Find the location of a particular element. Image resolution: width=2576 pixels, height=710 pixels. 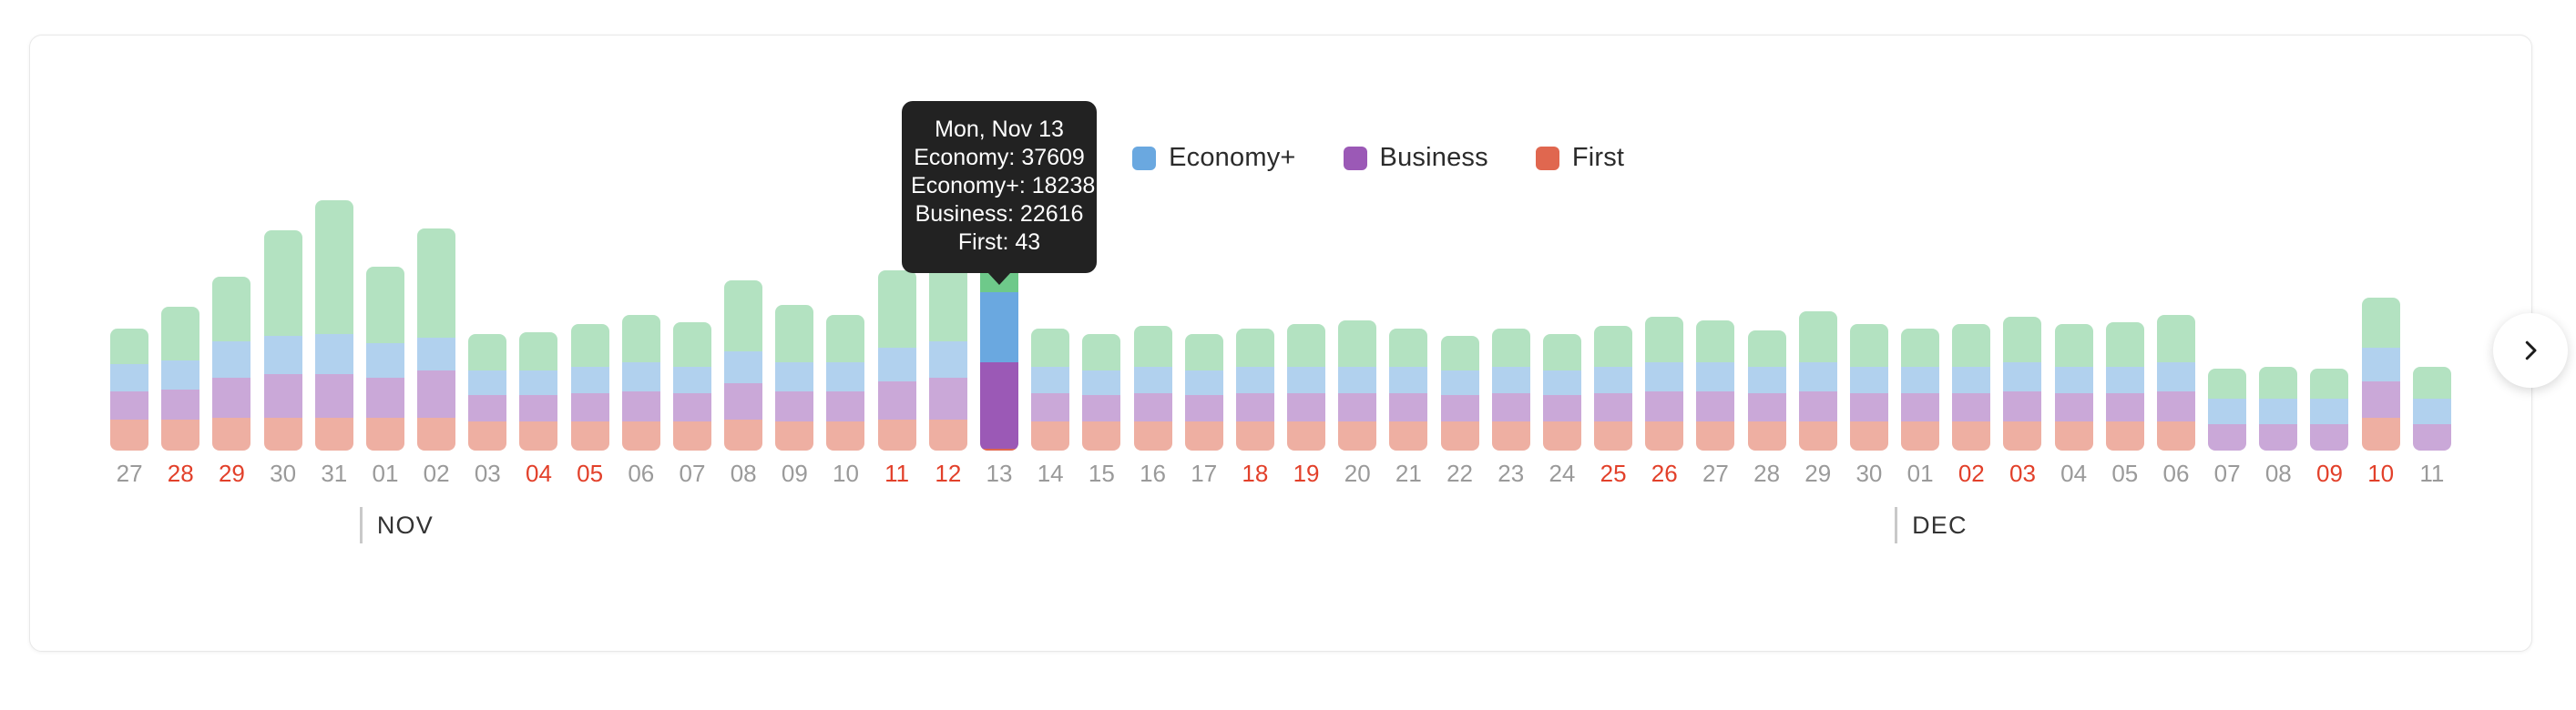

next-page-button is located at coordinates (2530, 350).